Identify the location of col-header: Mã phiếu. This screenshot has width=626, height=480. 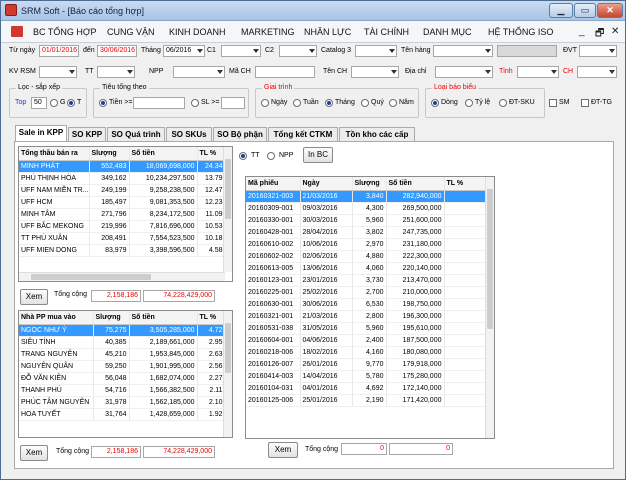
(273, 184).